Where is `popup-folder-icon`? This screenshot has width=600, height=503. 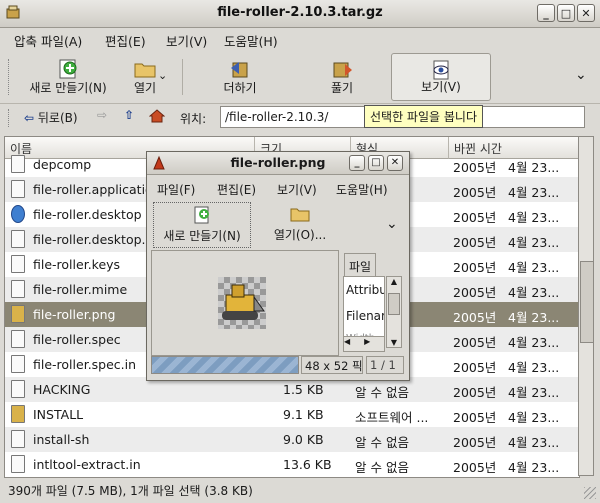 popup-folder-icon is located at coordinates (300, 215).